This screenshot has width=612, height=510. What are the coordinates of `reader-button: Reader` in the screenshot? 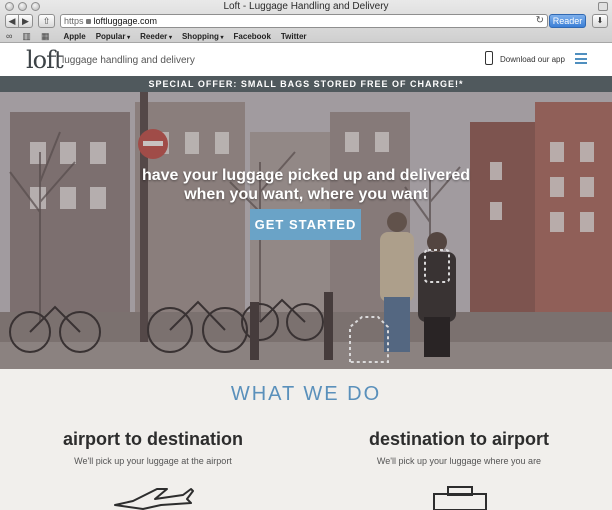 It's located at (567, 21).